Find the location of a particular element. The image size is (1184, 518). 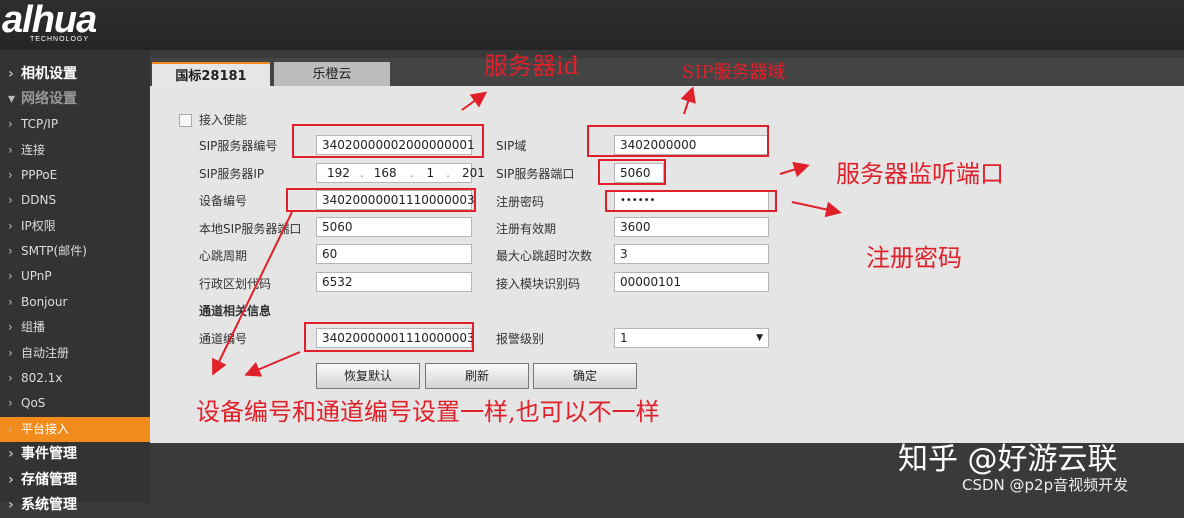

arrow-reg-password is located at coordinates (816, 209).